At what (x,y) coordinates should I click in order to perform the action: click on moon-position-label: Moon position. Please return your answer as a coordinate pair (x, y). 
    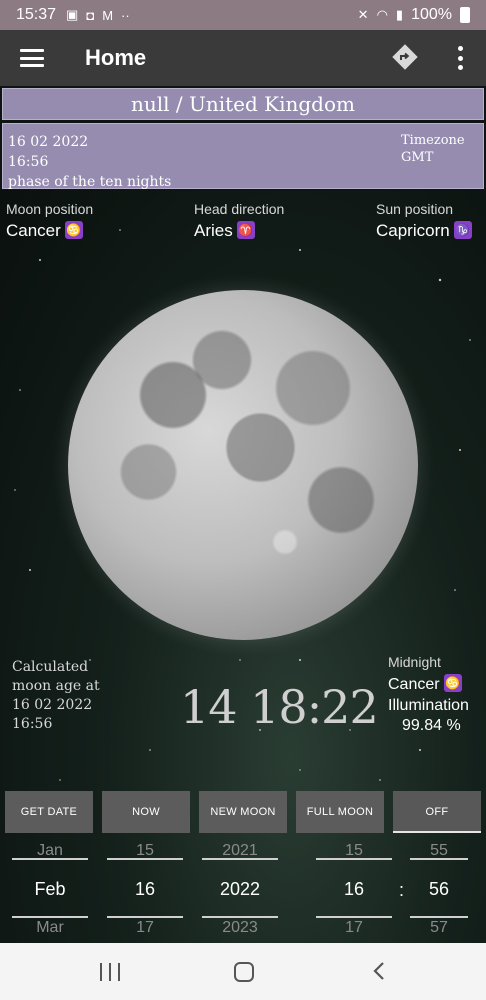
    Looking at the image, I should click on (50, 209).